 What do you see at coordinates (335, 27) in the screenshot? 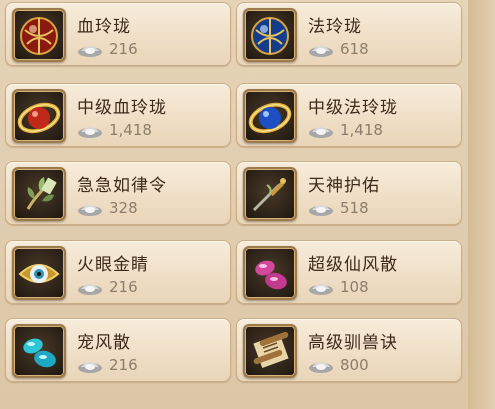
I see `item-name: 法玲珑` at bounding box center [335, 27].